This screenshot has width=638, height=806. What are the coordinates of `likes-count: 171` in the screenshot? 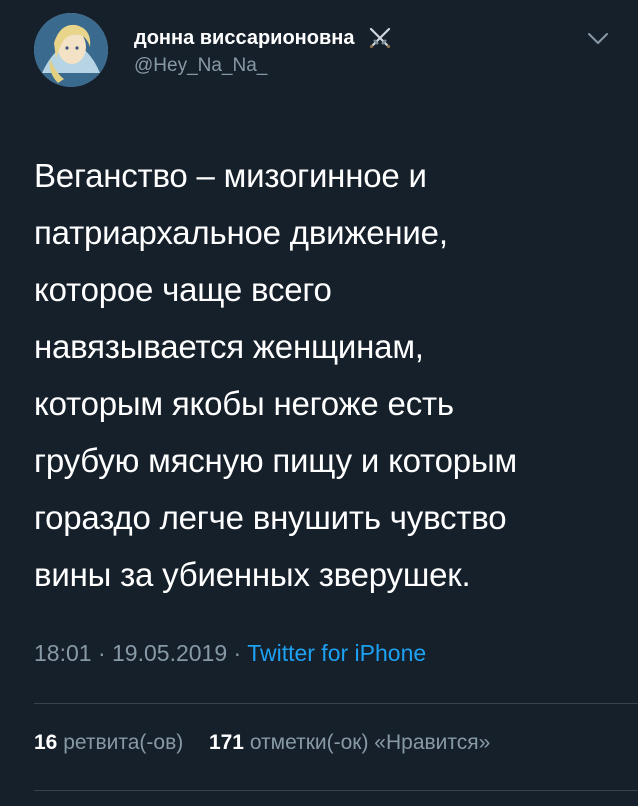 It's located at (226, 742).